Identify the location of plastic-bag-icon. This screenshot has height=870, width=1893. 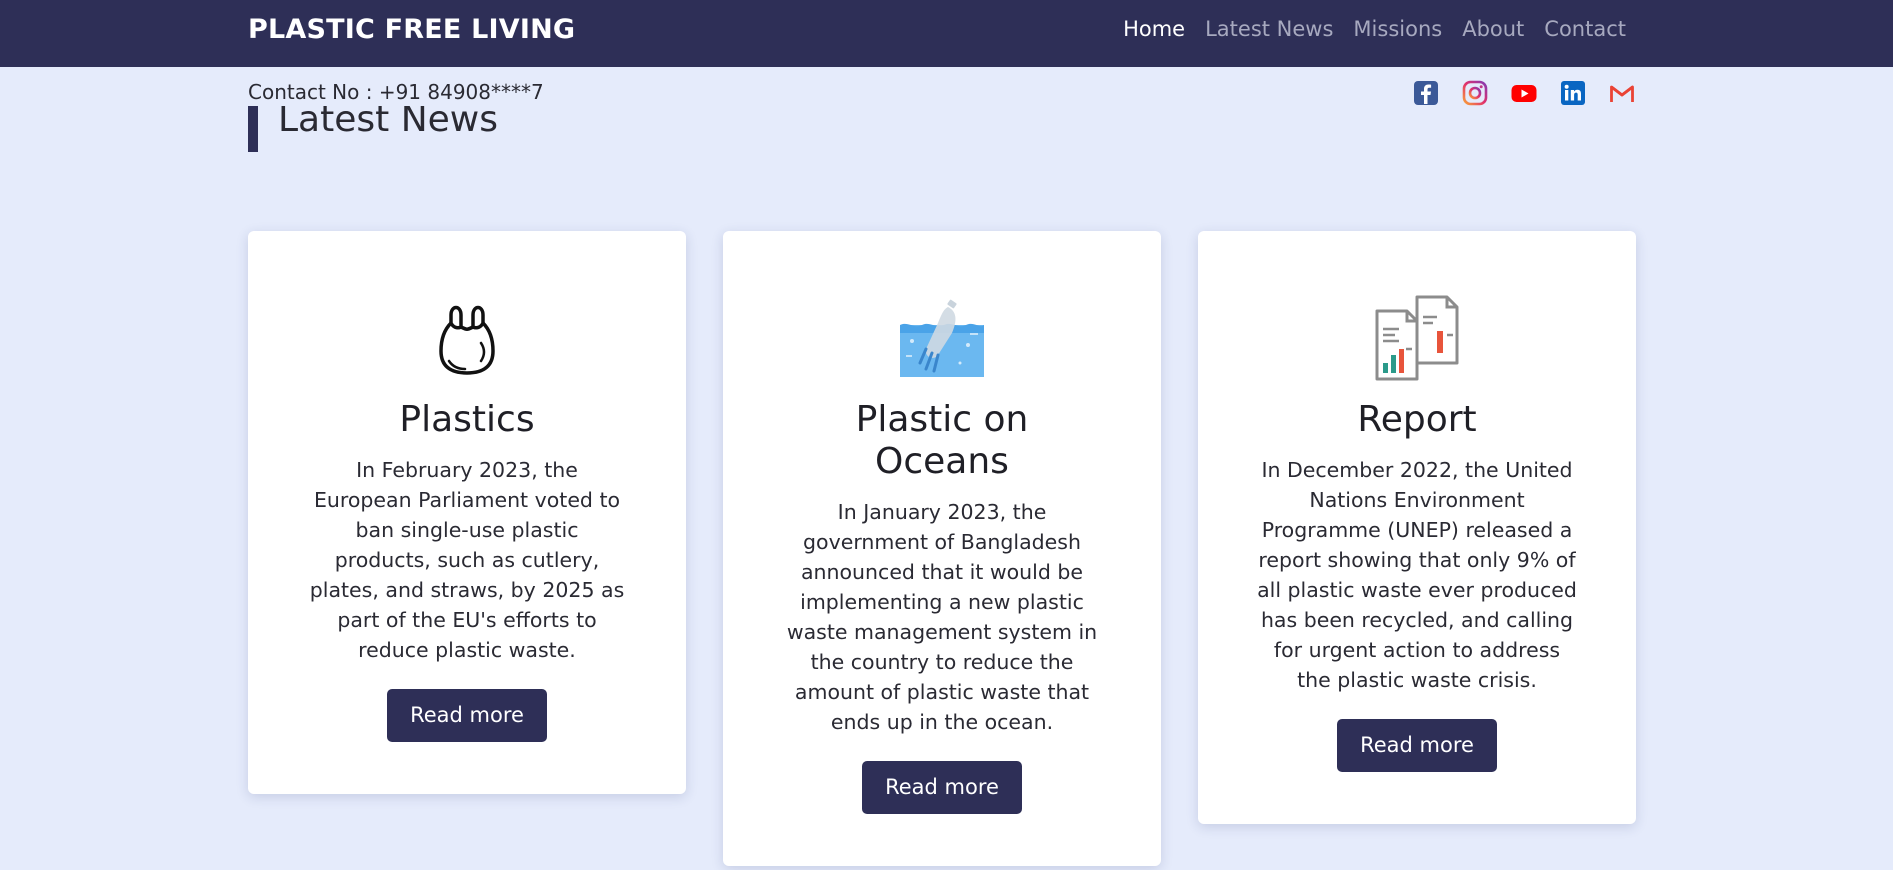
(467, 340).